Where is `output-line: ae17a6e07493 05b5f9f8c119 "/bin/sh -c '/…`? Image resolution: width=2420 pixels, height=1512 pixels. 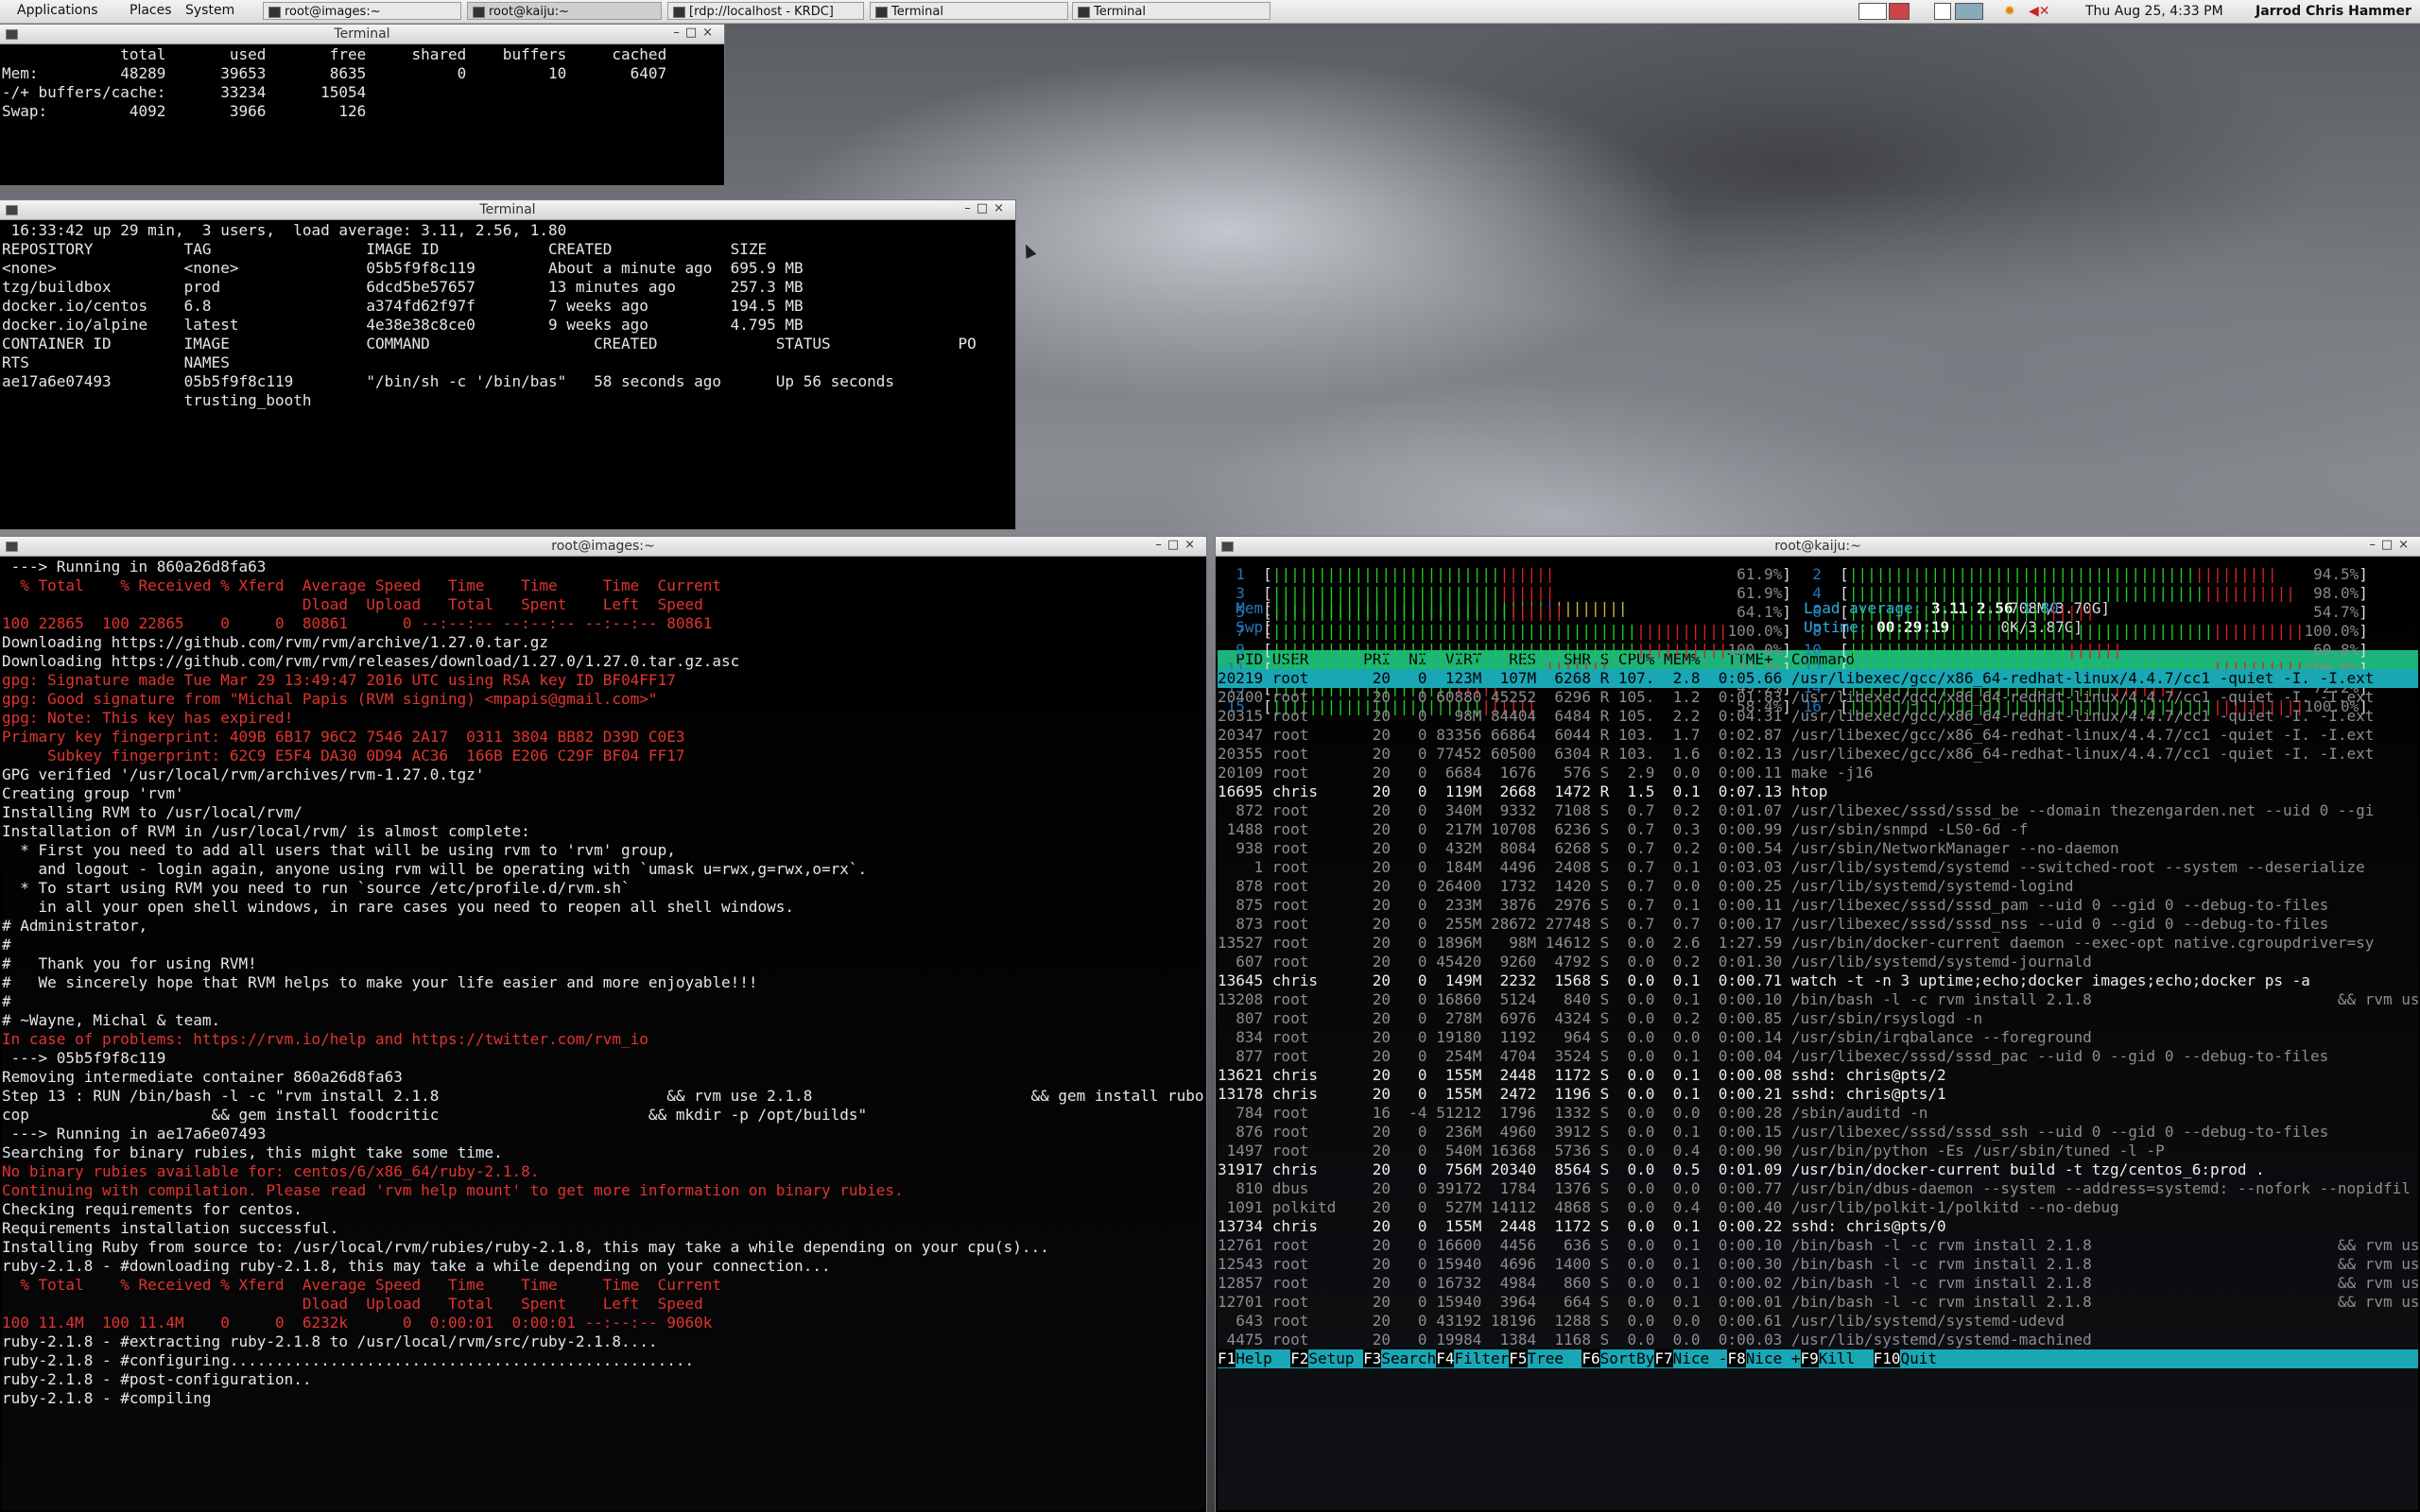
output-line: ae17a6e07493 05b5f9f8c119 "/bin/sh -c '/… is located at coordinates (448, 381).